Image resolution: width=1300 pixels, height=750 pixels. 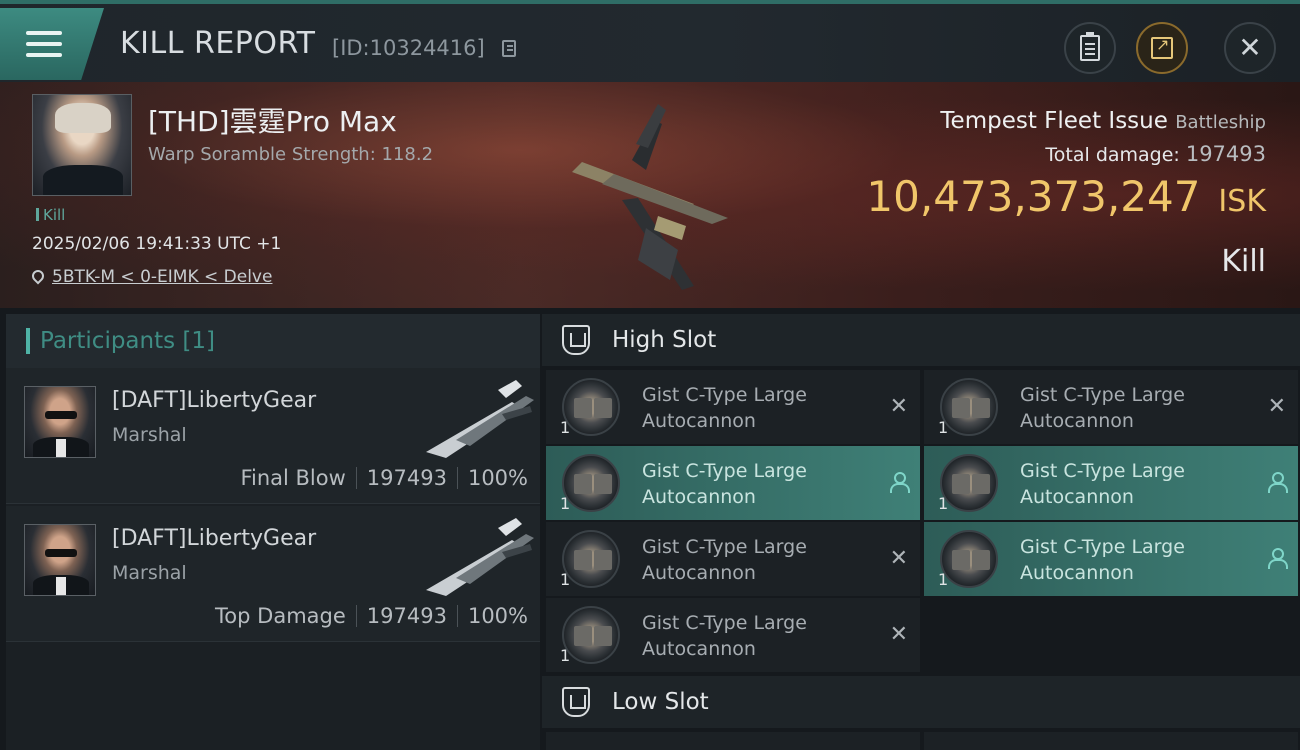 I want to click on high-slot-header: High Slot, so click(x=921, y=340).